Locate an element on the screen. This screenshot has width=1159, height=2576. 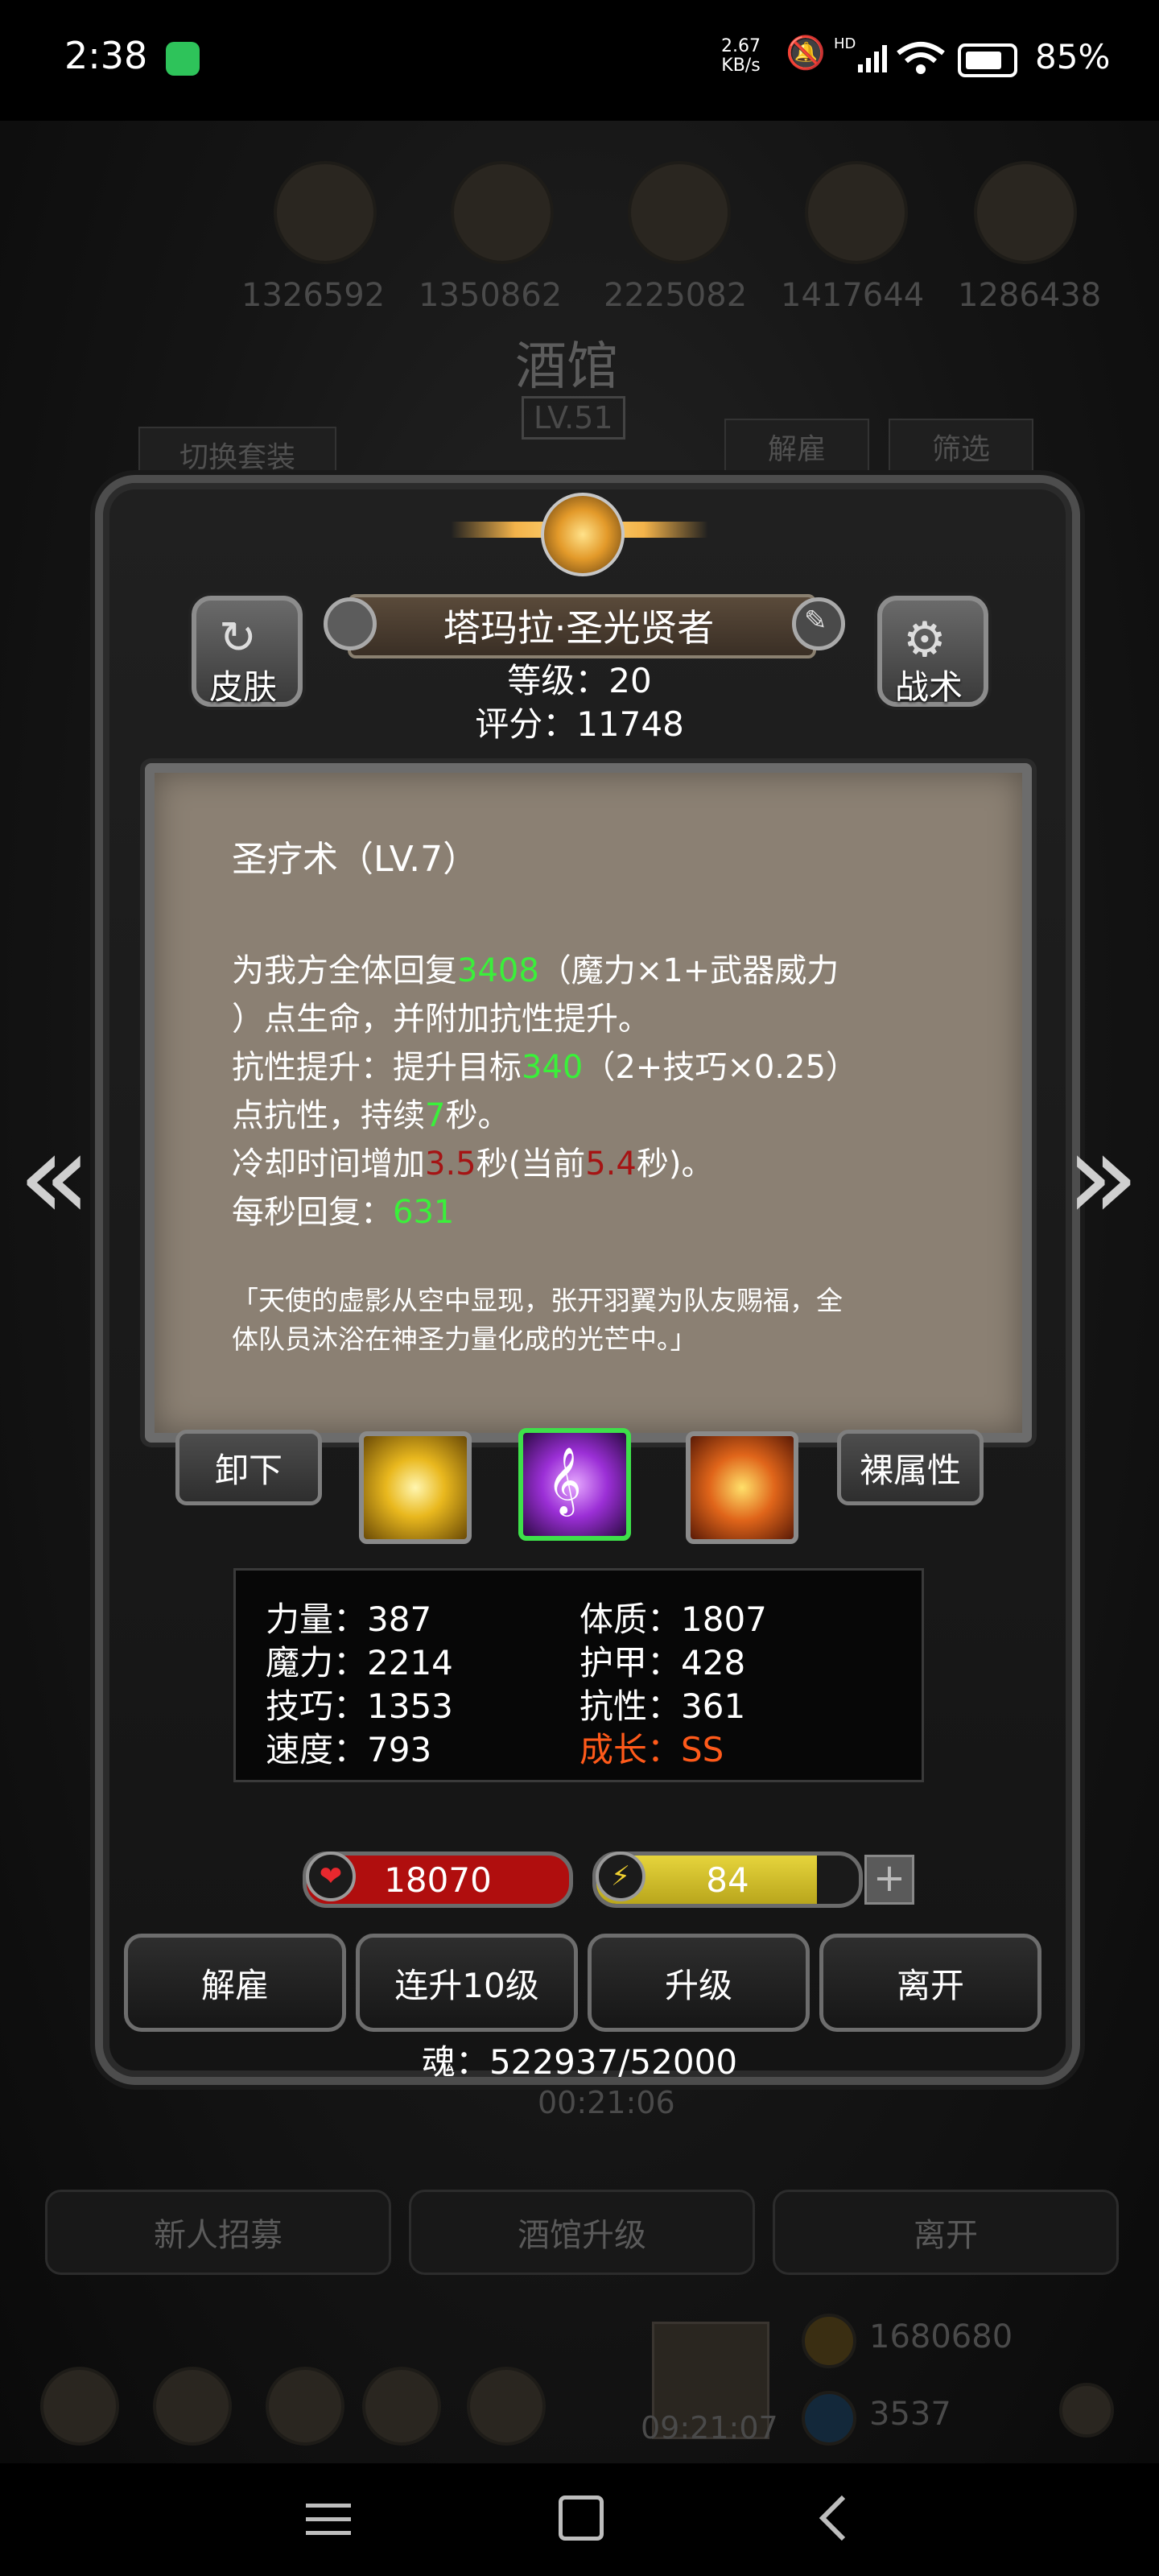
upgrade-button: 升级 is located at coordinates (699, 1983).